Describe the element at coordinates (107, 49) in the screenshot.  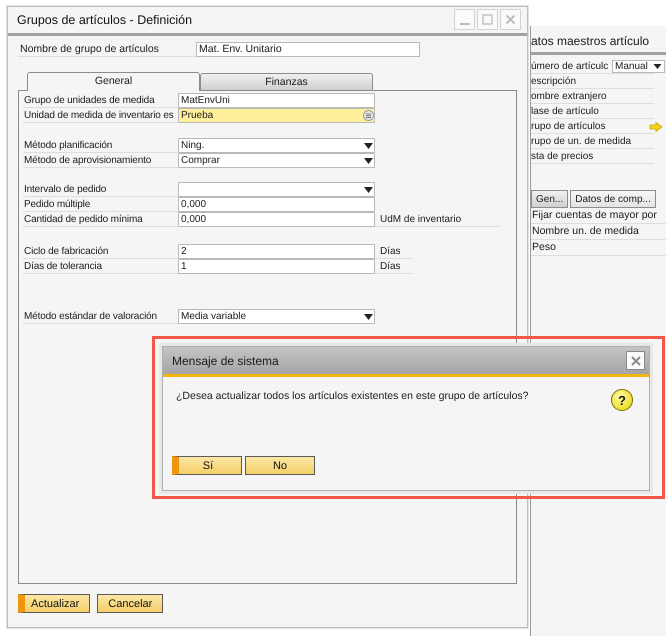
I see `field-label: Nombre de grupo de artículos` at that location.